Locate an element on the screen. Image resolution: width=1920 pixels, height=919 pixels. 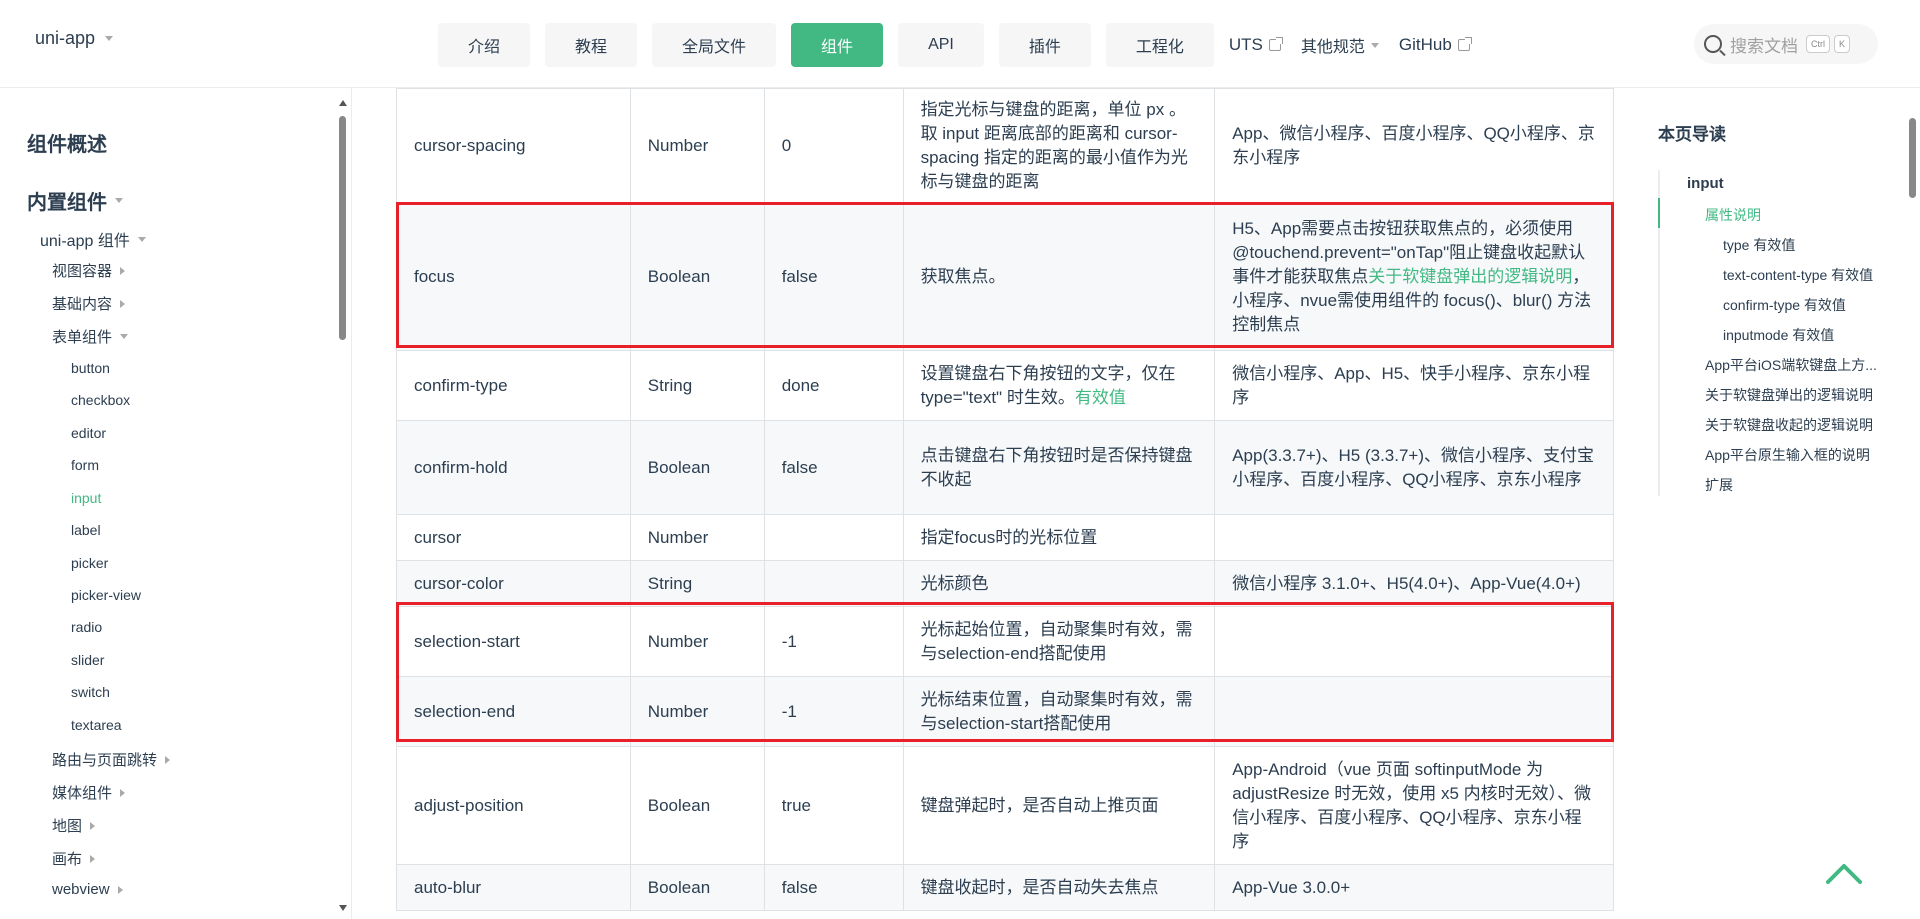
toc-item-confirm-type: confirm-type 有效值 is located at coordinates (1784, 305).